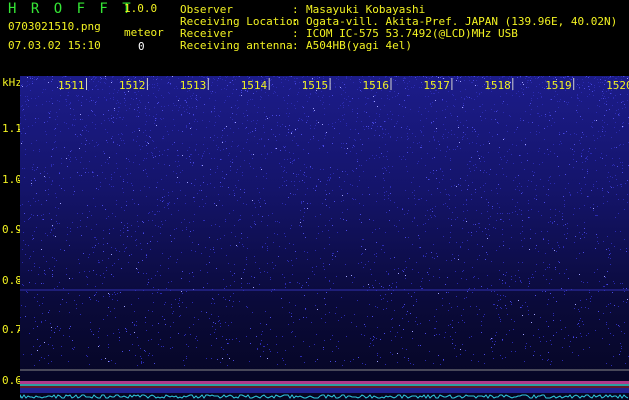  What do you see at coordinates (359, 45) in the screenshot?
I see `antenna-value: A504HB(yagi 4el)` at bounding box center [359, 45].